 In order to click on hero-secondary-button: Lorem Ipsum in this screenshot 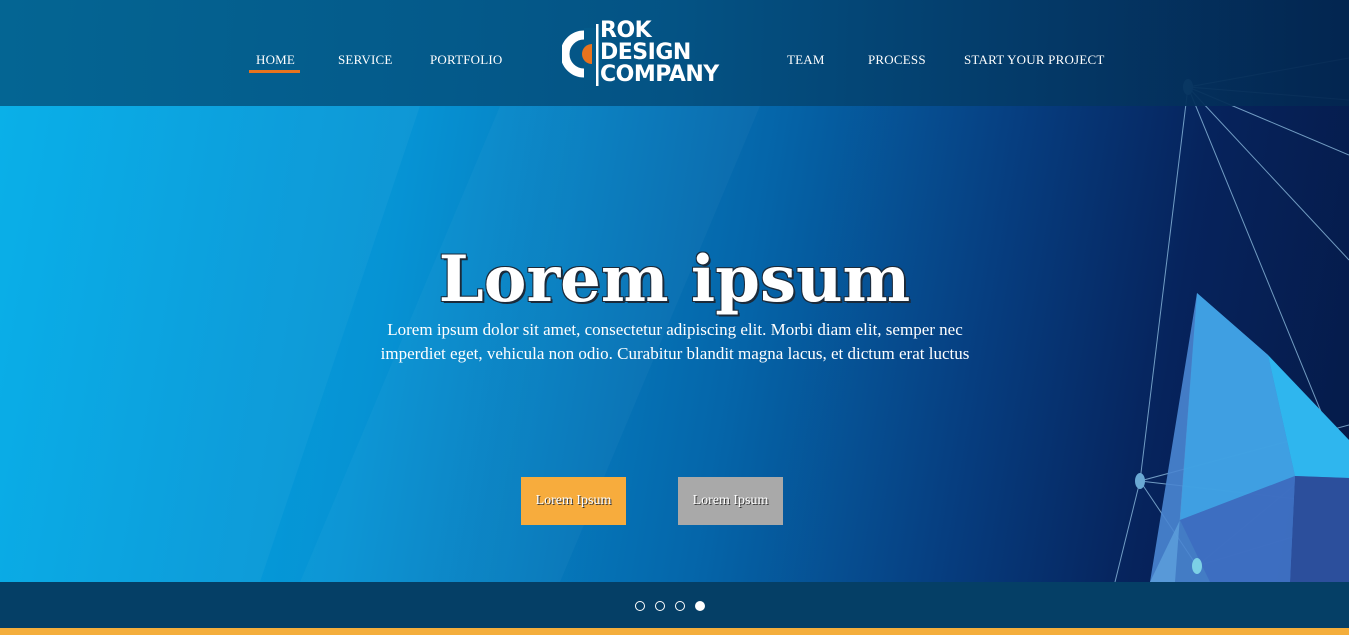, I will do `click(730, 501)`.